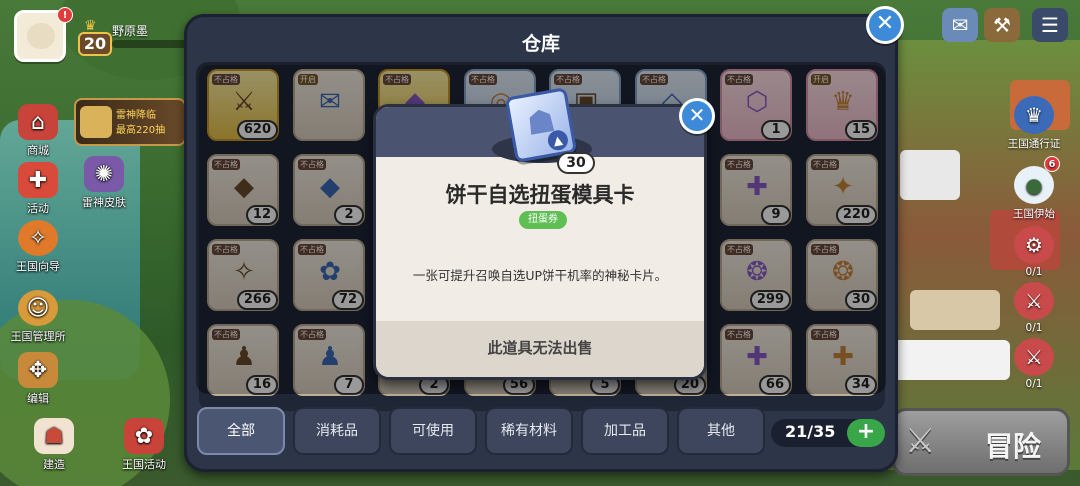 This screenshot has width=1080, height=486. What do you see at coordinates (96, 122) in the screenshot?
I see `thunder-cookie-icon` at bounding box center [96, 122].